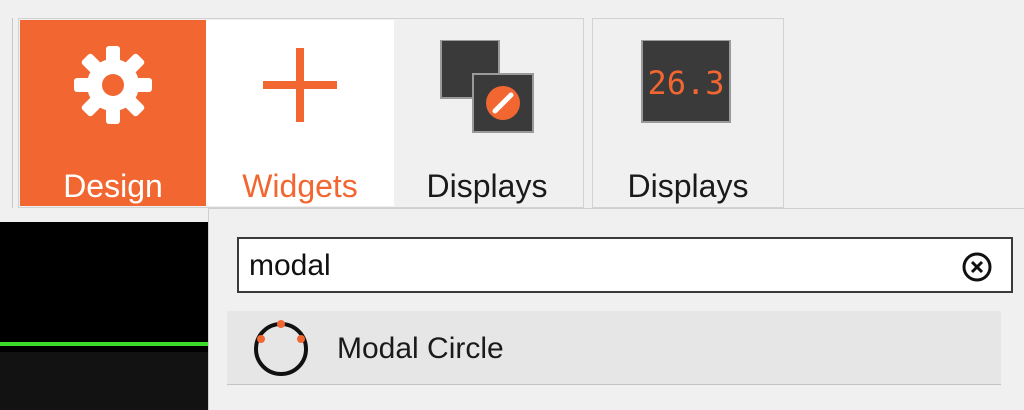 Image resolution: width=1024 pixels, height=410 pixels. What do you see at coordinates (300, 85) in the screenshot?
I see `plus-icon` at bounding box center [300, 85].